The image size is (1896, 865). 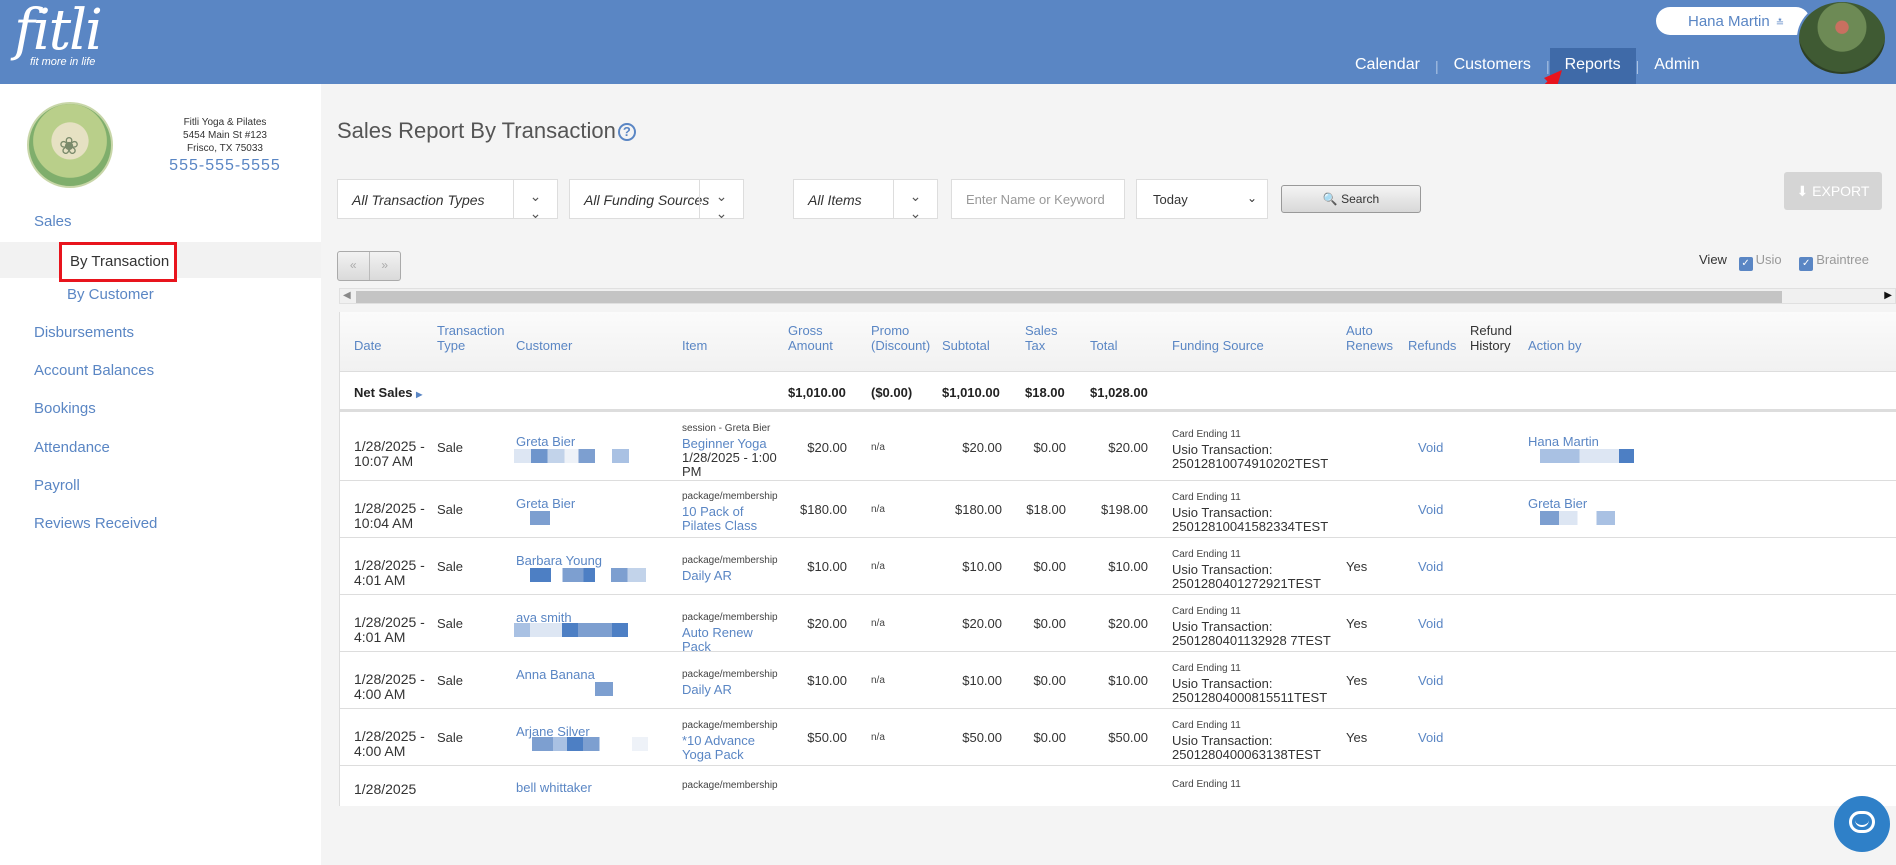 I want to click on sidebar-item-sales: Sales, so click(x=53, y=221).